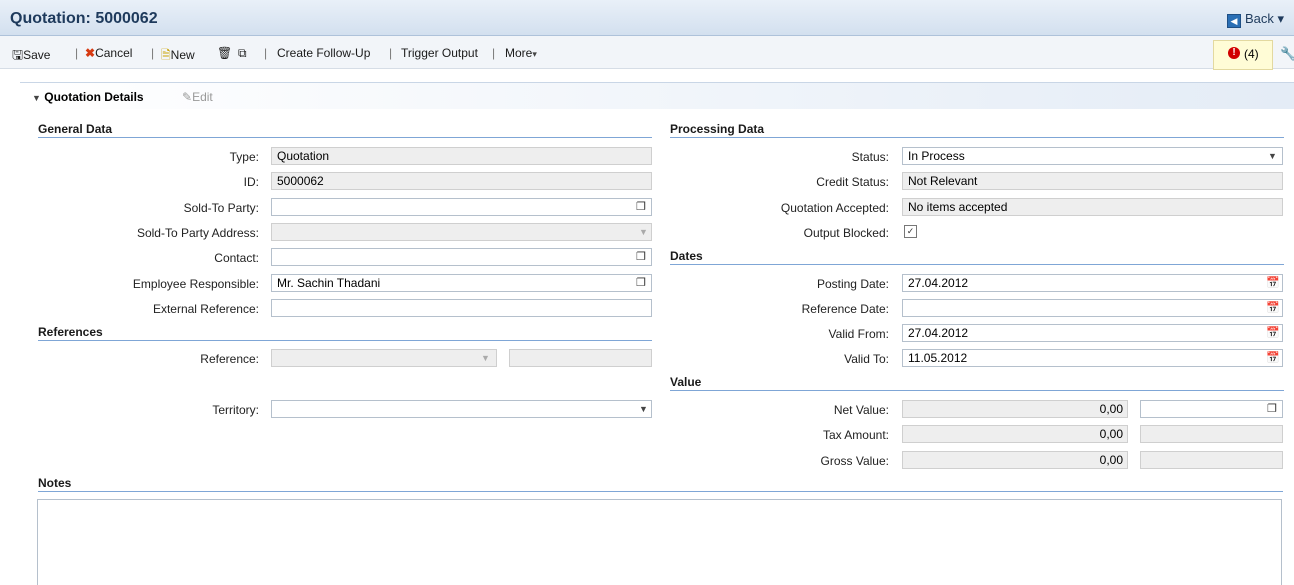 Image resolution: width=1294 pixels, height=585 pixels. Describe the element at coordinates (834, 208) in the screenshot. I see `quotation-accepted-label: Quotation Accepted:` at that location.